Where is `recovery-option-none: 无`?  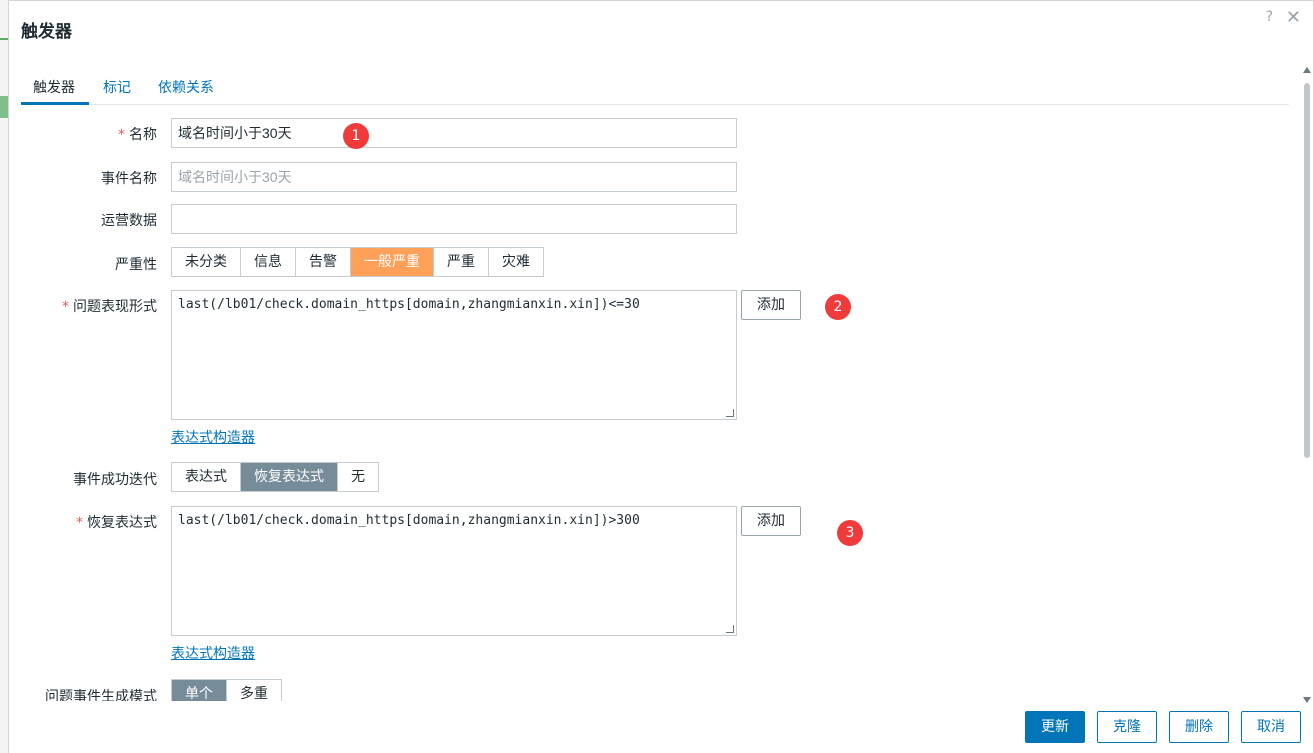
recovery-option-none: 无 is located at coordinates (358, 477).